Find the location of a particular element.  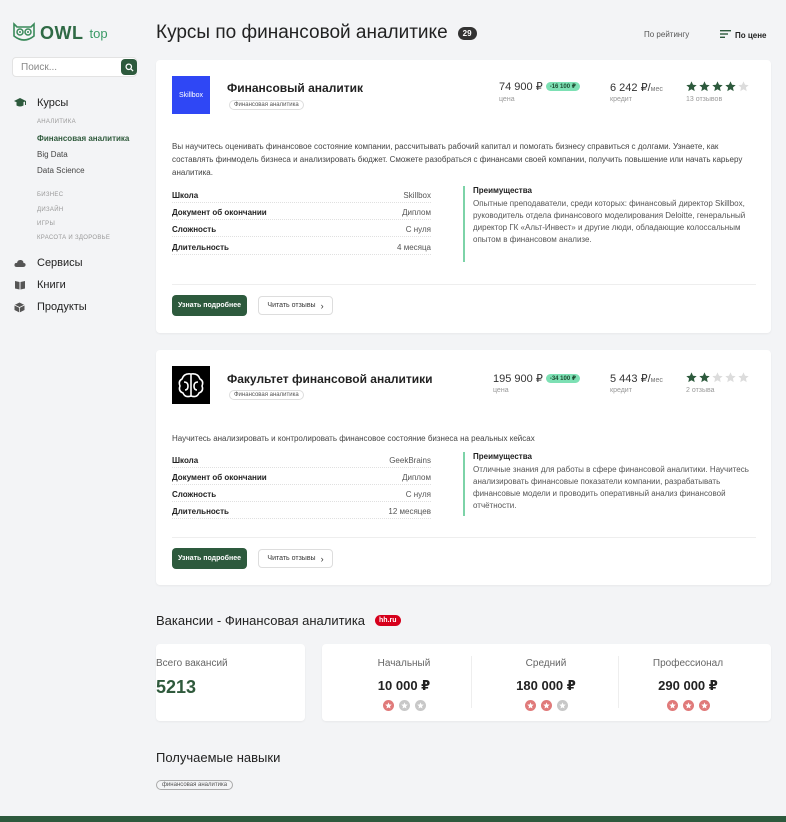

course-price: 74 900 ₽ -16 100 ₽ is located at coordinates (539, 86).